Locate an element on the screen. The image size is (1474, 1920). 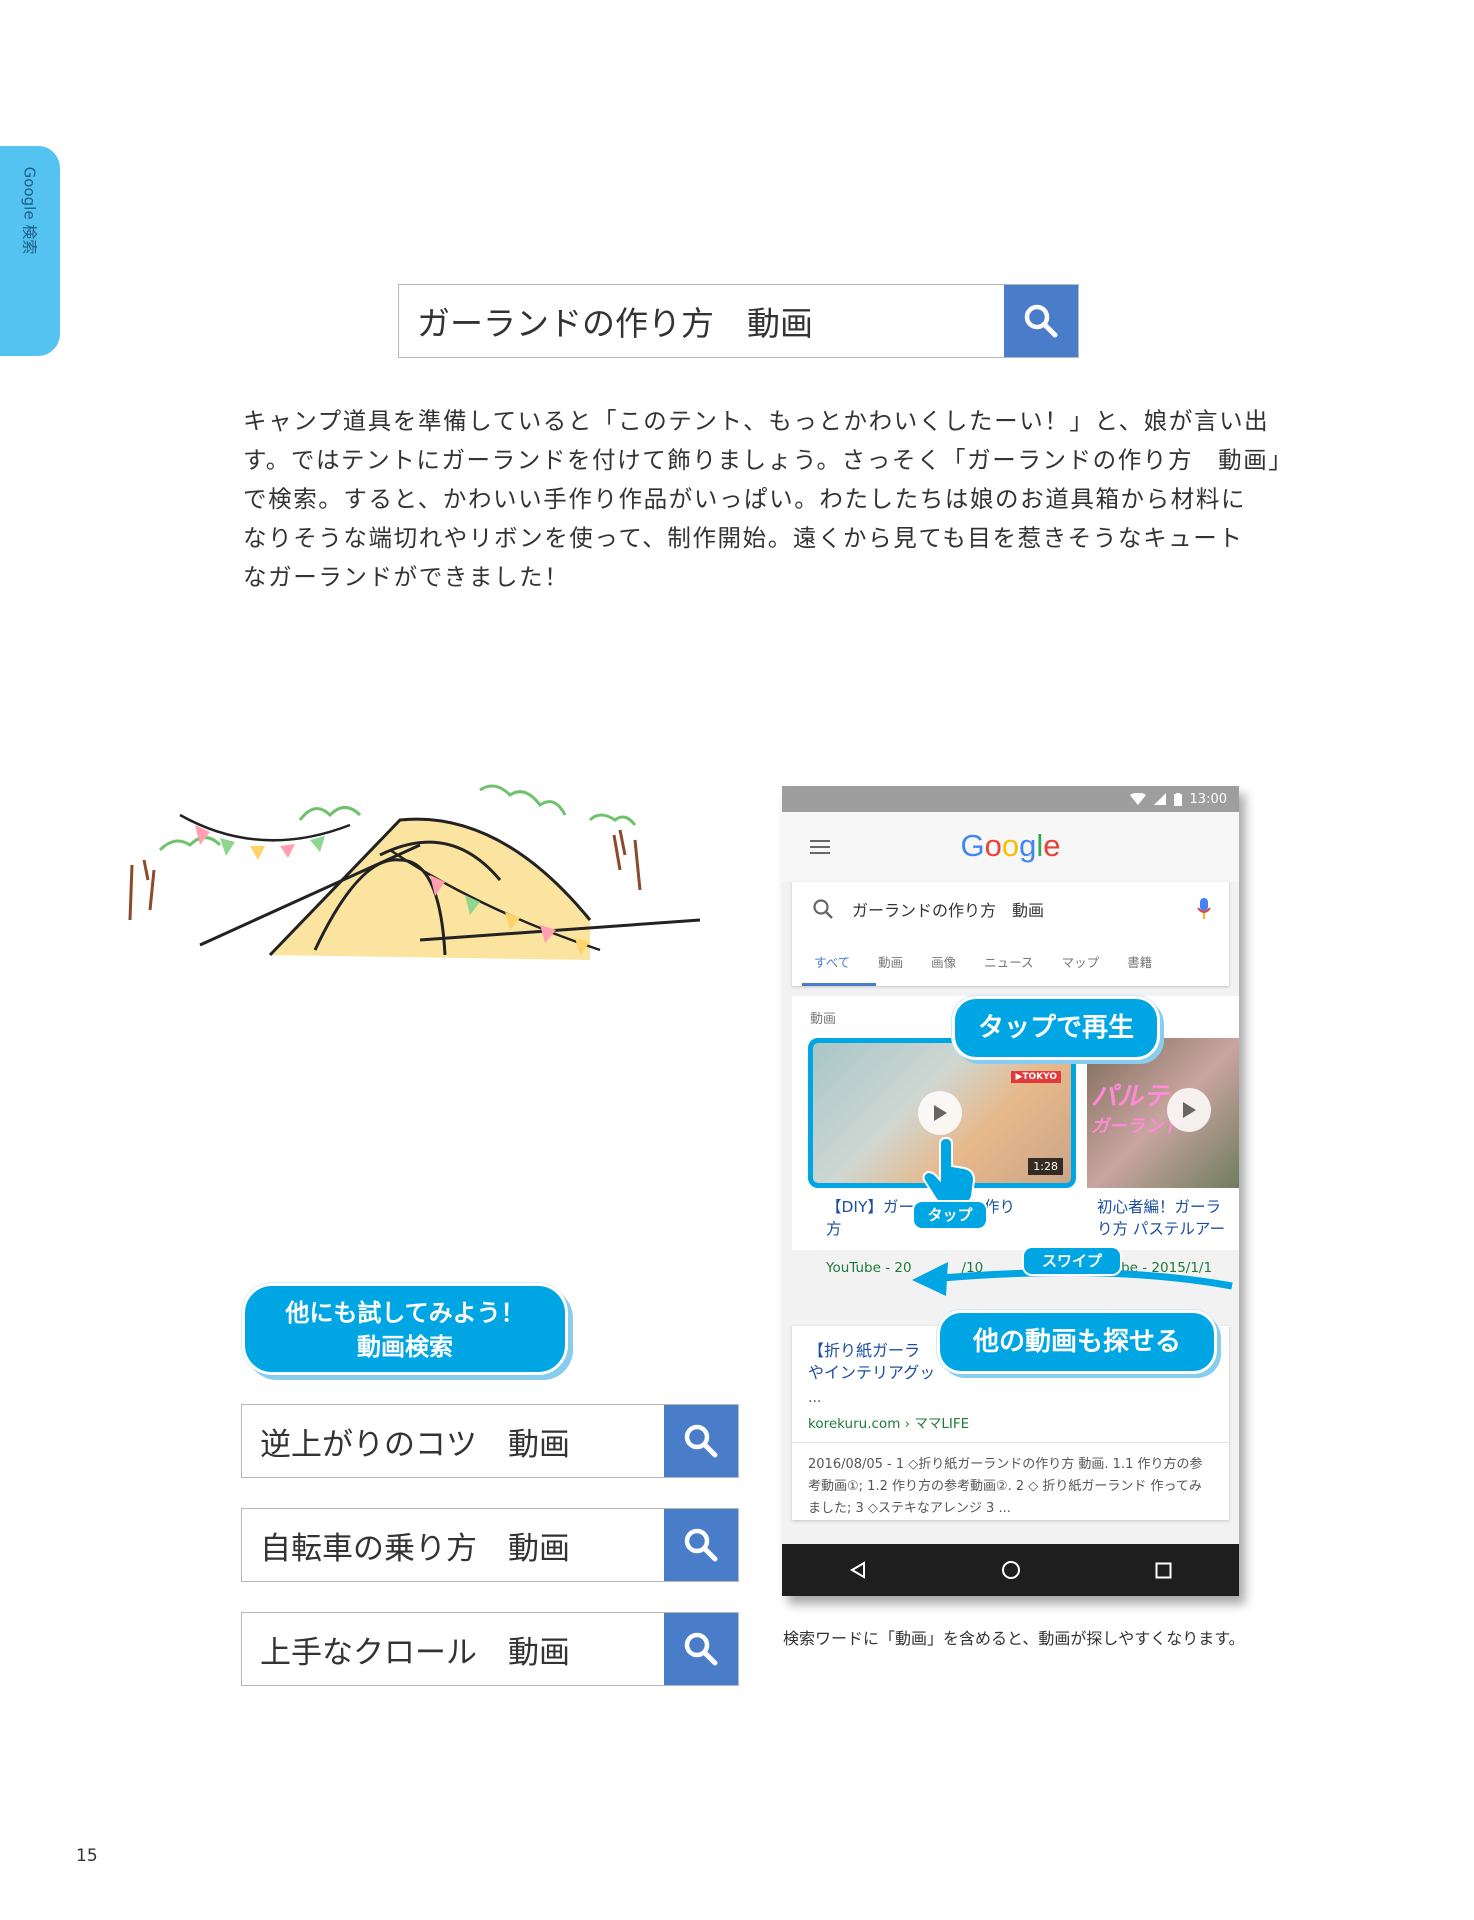
tap-hand-icon is located at coordinates (949, 1170).